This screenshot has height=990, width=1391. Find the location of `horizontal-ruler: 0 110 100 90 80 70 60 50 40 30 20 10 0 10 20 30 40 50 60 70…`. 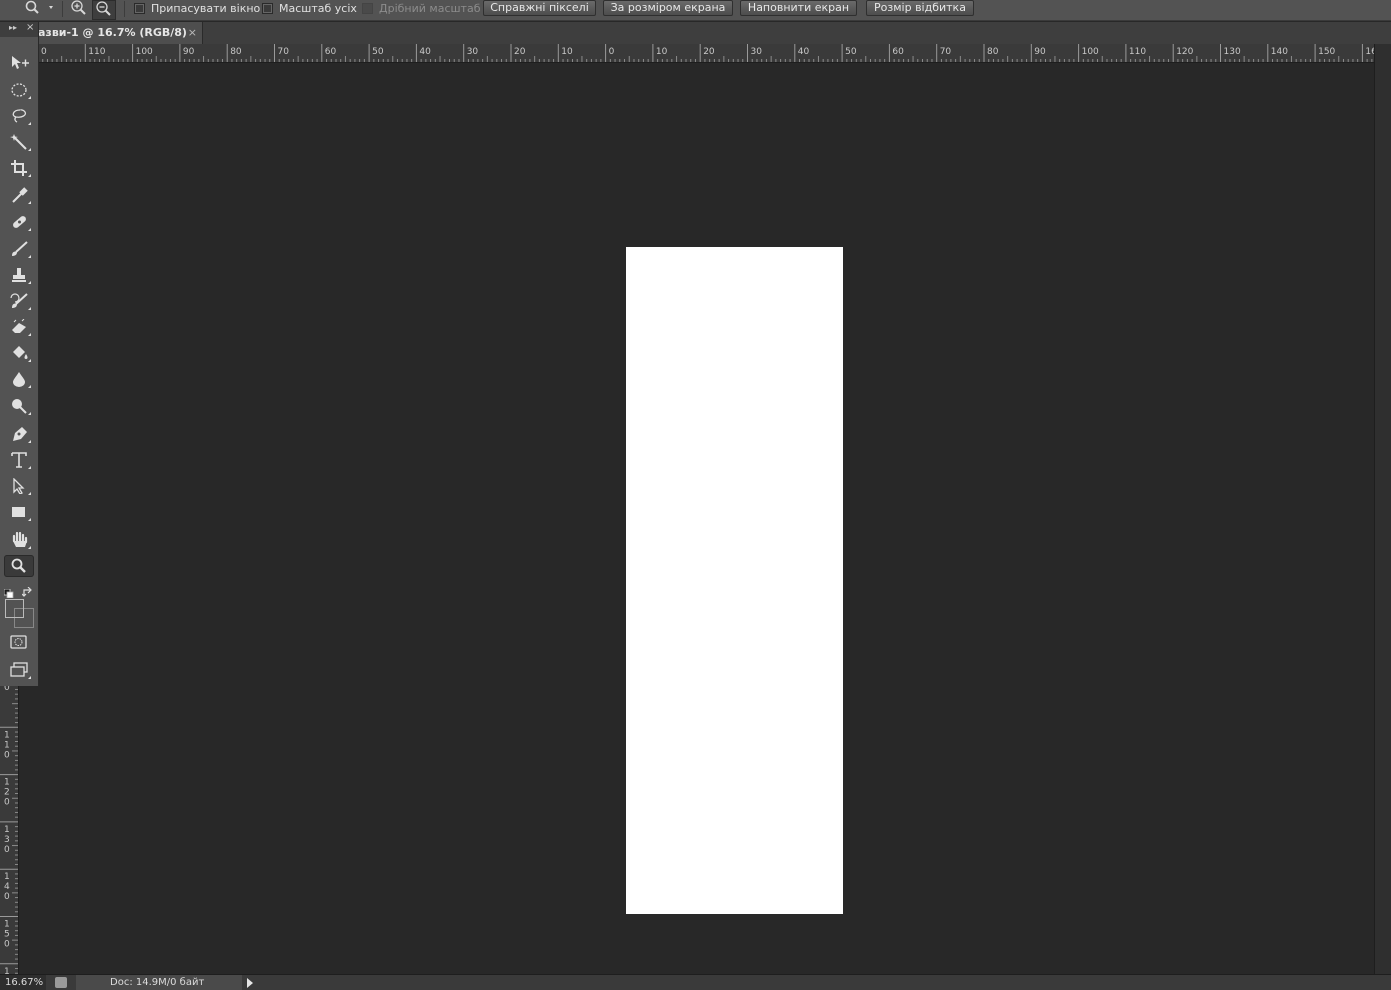

horizontal-ruler: 0 110 100 90 80 70 60 50 40 30 20 10 0 10 20 30 40 50 60 70… is located at coordinates (706, 53).